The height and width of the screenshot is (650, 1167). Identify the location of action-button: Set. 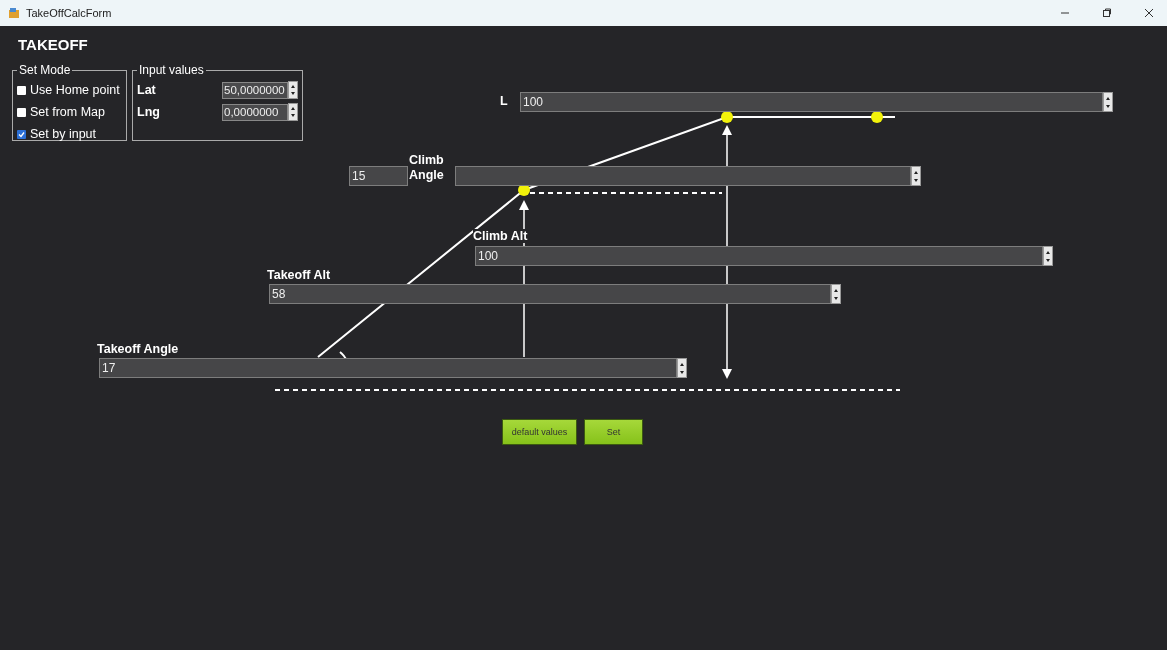
(613, 432).